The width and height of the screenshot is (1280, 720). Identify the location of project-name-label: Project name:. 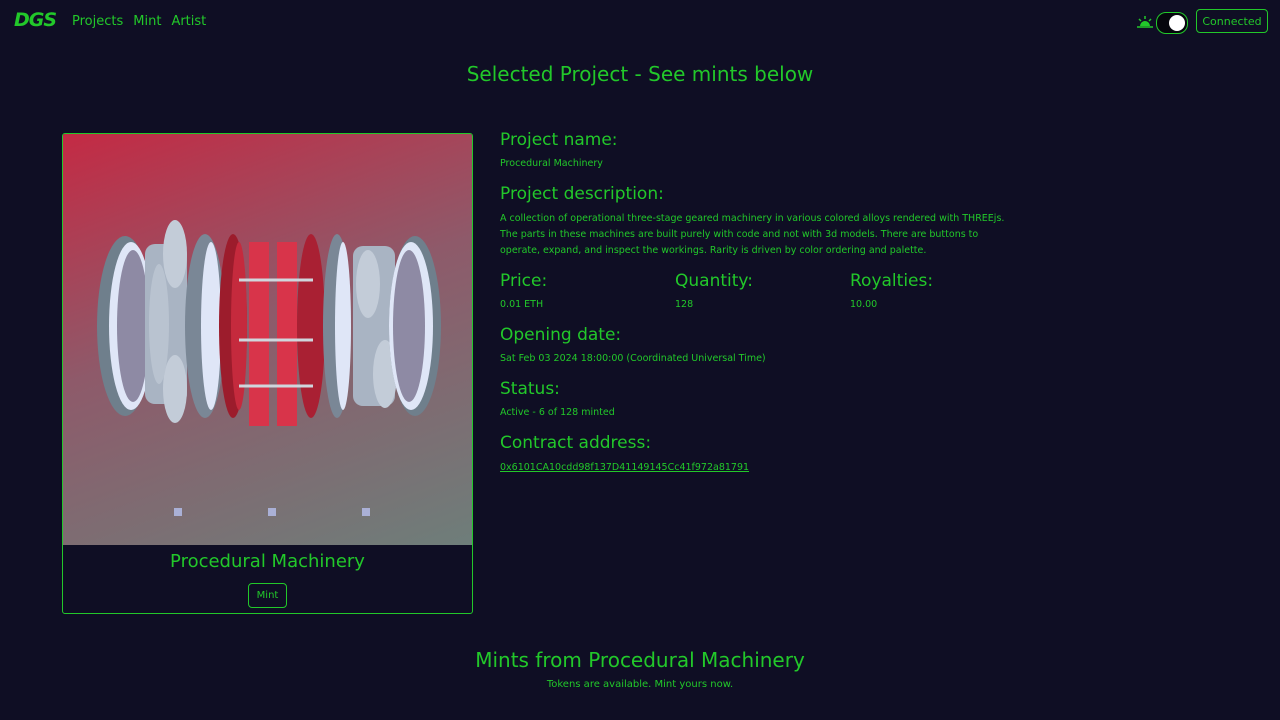
(559, 140).